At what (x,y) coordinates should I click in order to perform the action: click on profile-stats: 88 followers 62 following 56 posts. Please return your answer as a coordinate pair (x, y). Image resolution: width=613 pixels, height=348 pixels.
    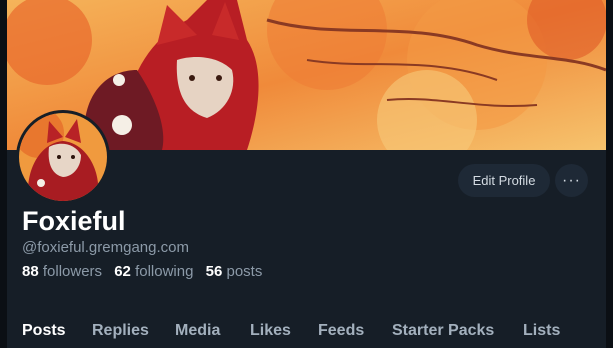
    Looking at the image, I should click on (146, 271).